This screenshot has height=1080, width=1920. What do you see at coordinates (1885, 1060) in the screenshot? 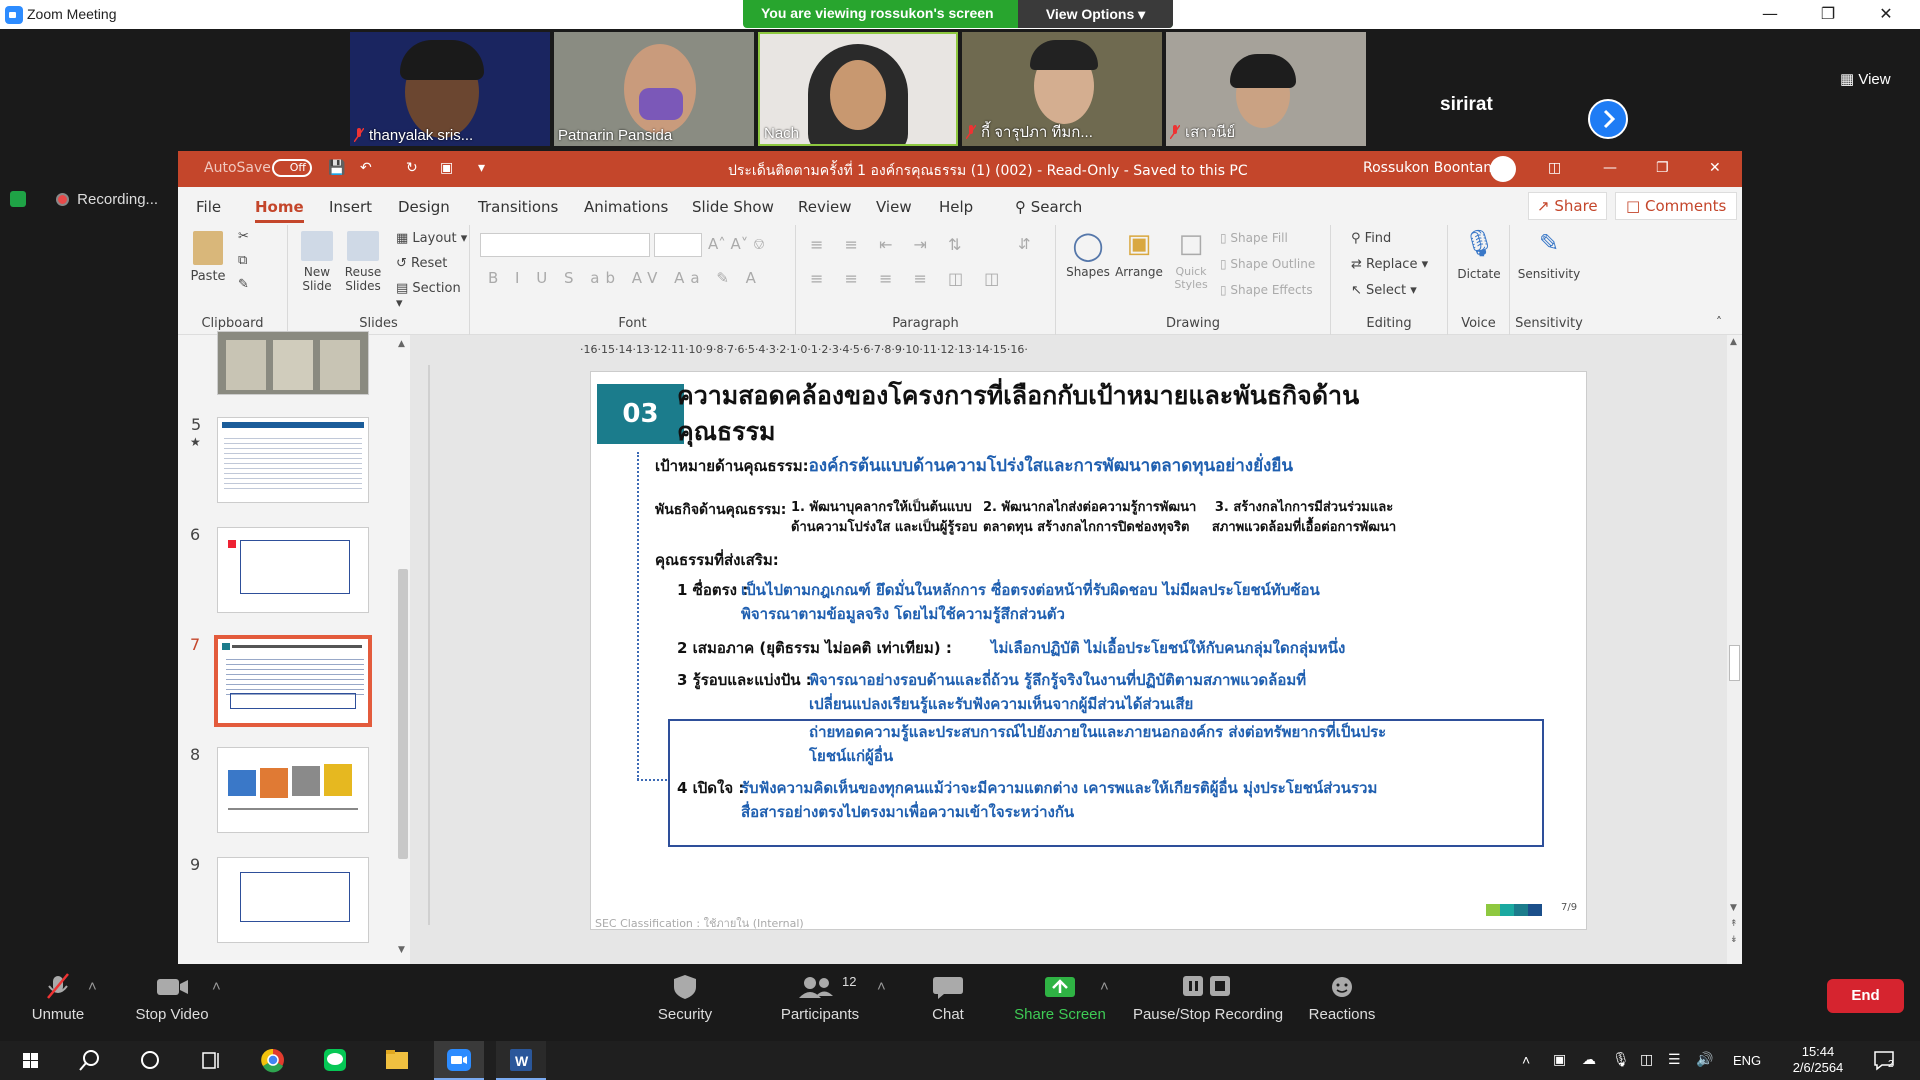
I see `notifications-button: 2` at bounding box center [1885, 1060].